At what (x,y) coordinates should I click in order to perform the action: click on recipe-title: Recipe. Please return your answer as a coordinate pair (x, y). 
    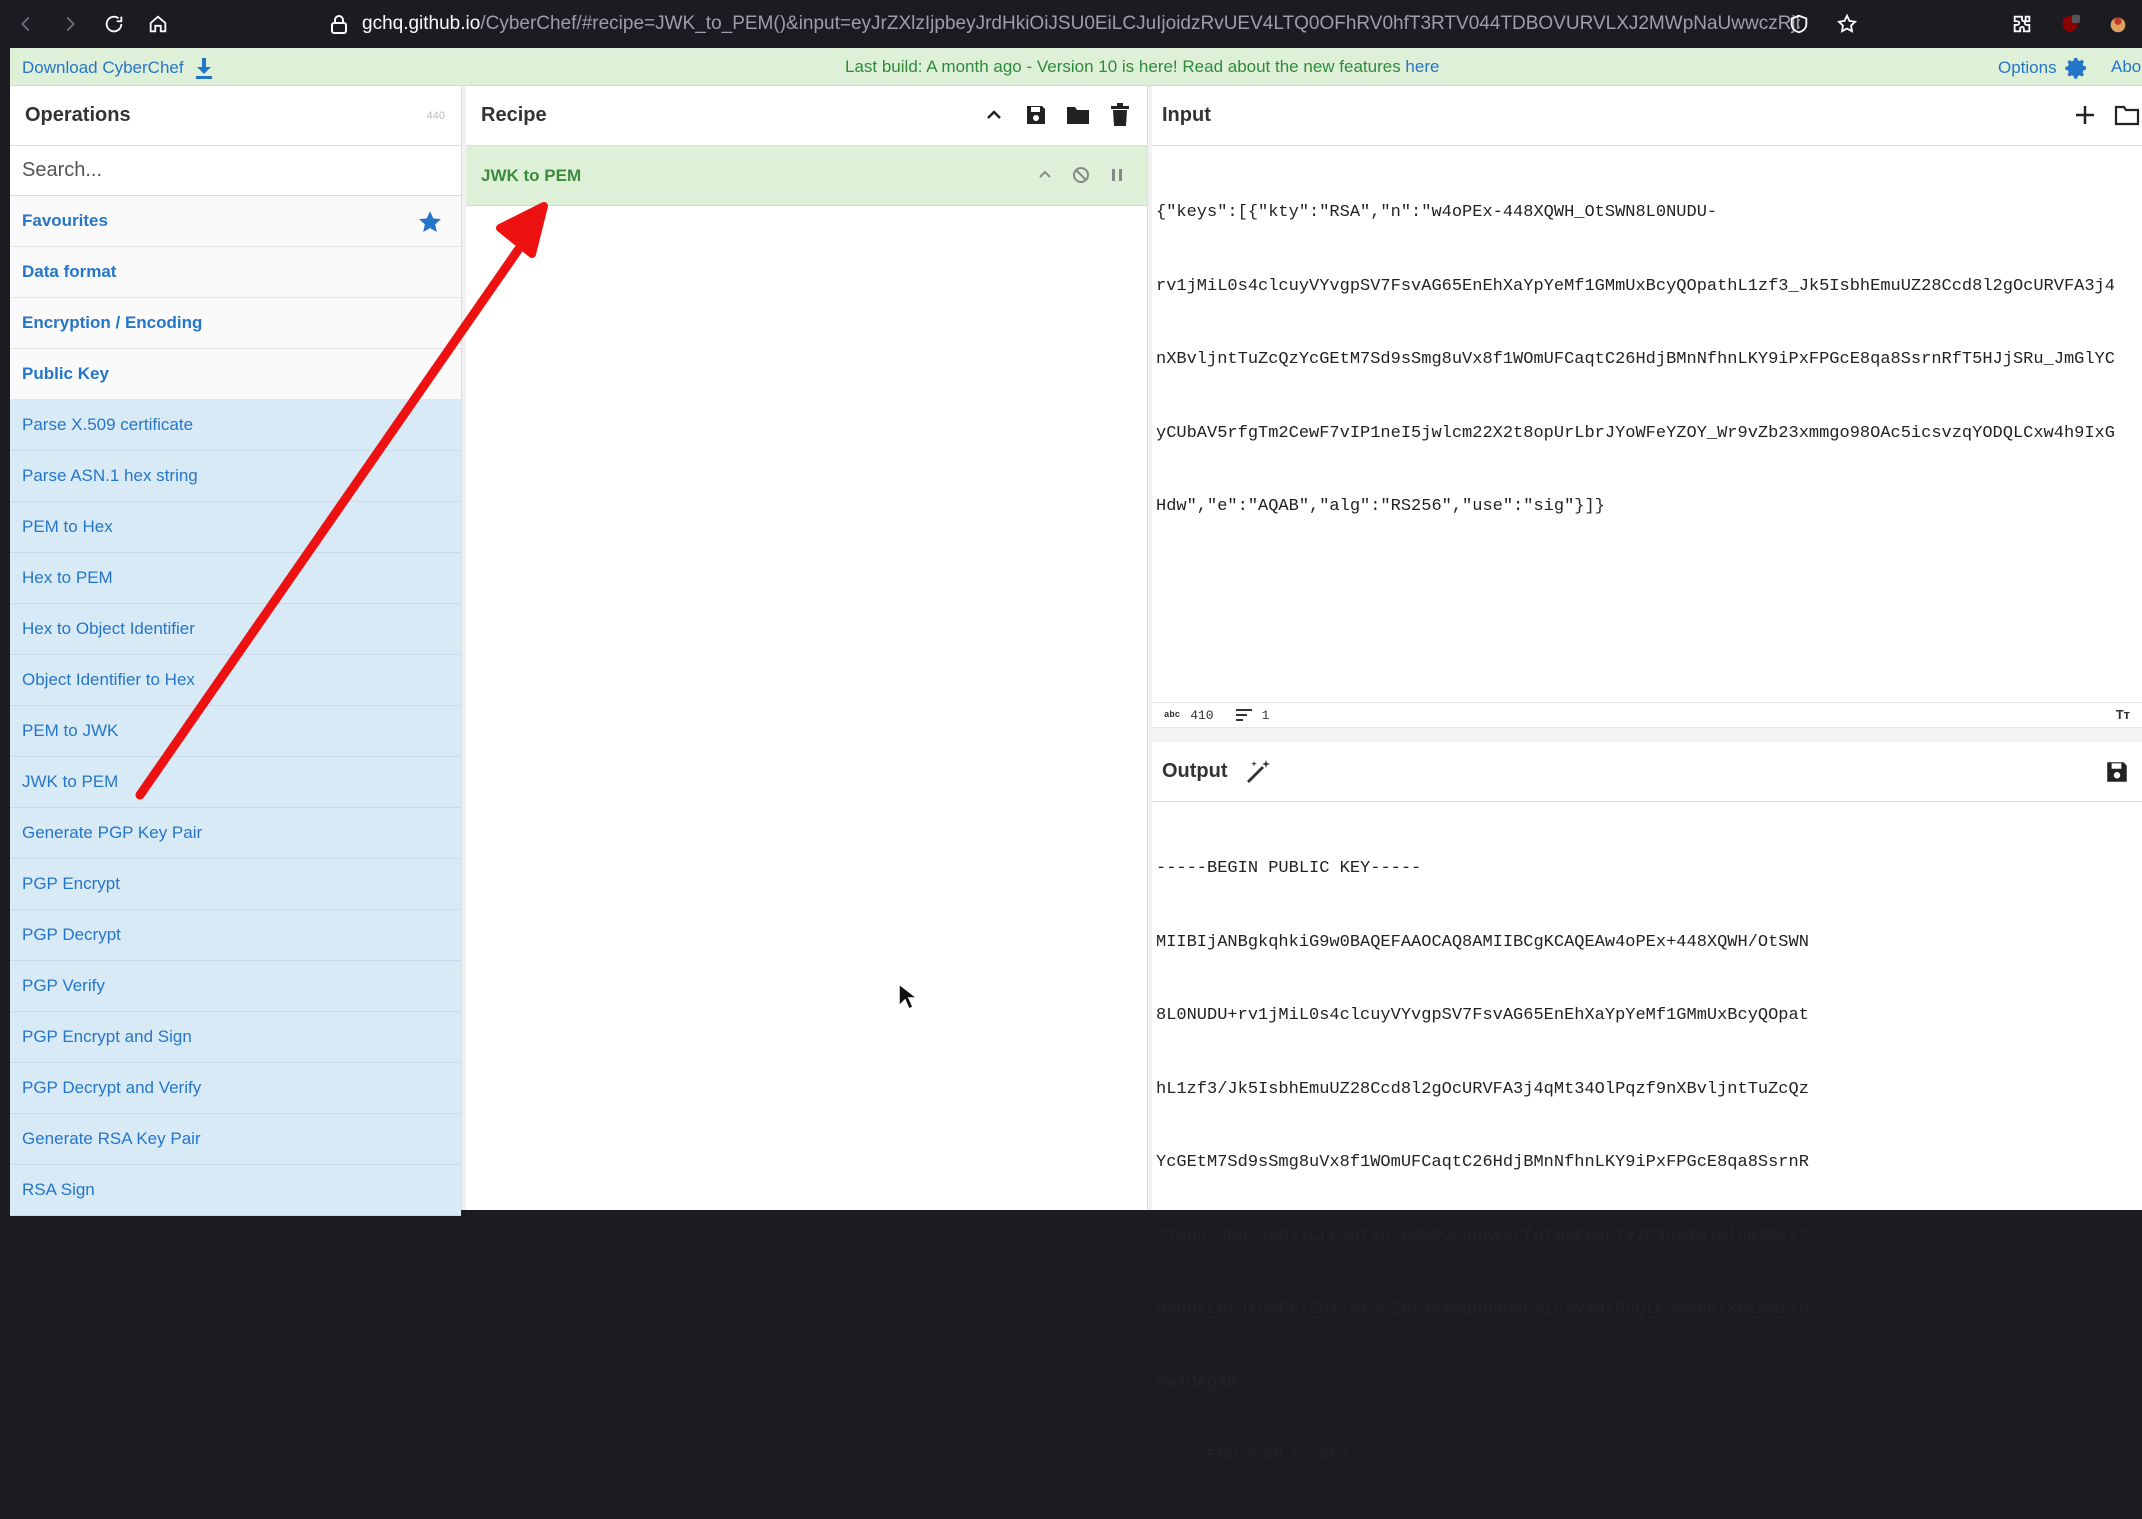
    Looking at the image, I should click on (514, 115).